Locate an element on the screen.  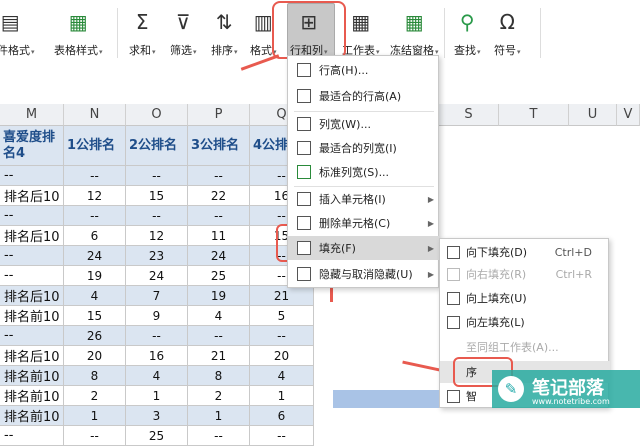
sort-button: ⇅ 排序▾ is located at coordinates (224, 32).